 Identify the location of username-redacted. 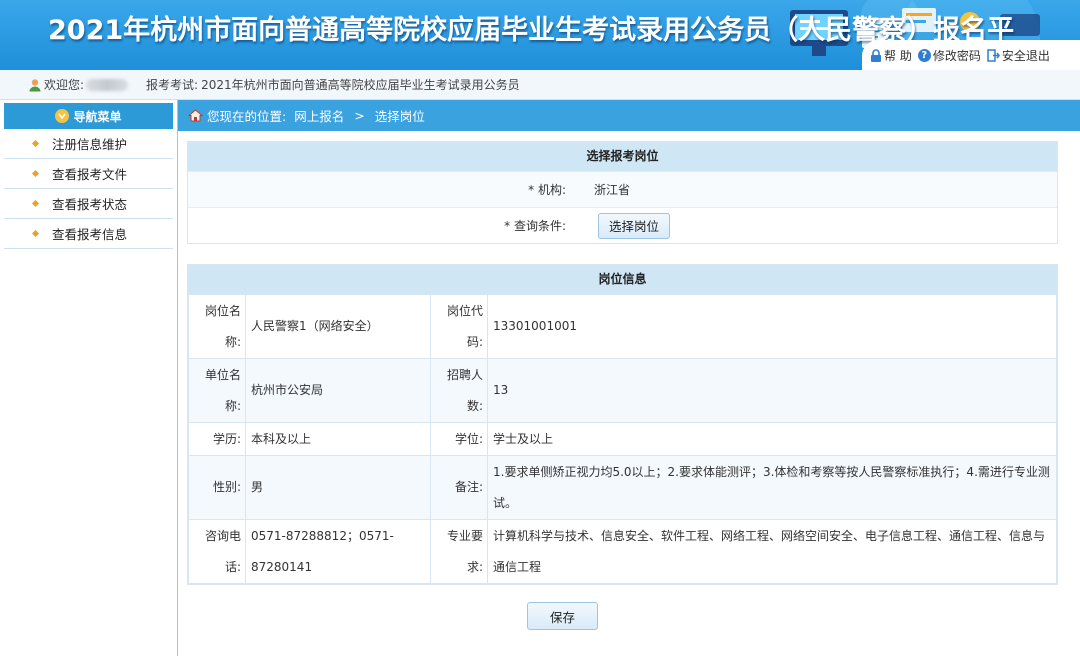
(107, 84).